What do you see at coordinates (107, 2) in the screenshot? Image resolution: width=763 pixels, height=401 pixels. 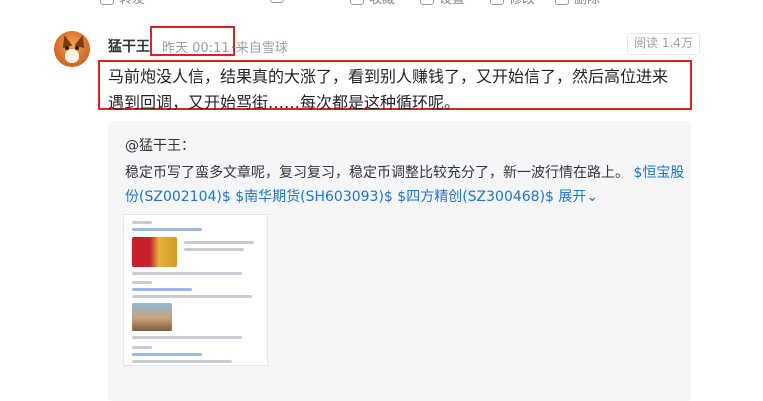 I see `repost-icon` at bounding box center [107, 2].